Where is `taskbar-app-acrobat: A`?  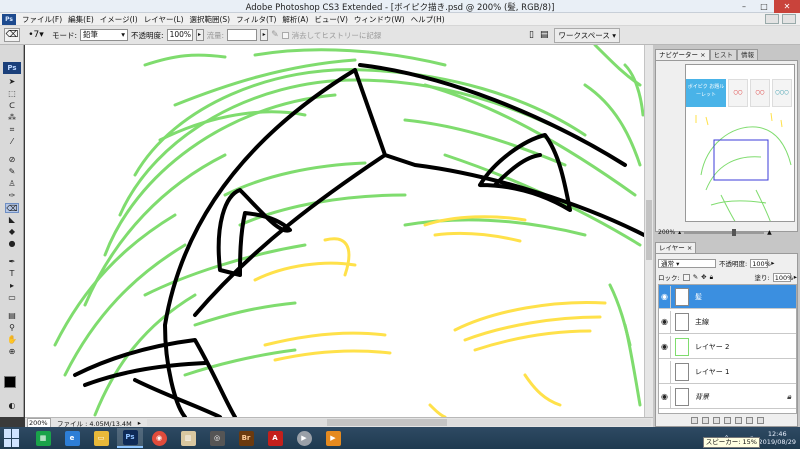
taskbar-app-acrobat: A is located at coordinates (275, 438).